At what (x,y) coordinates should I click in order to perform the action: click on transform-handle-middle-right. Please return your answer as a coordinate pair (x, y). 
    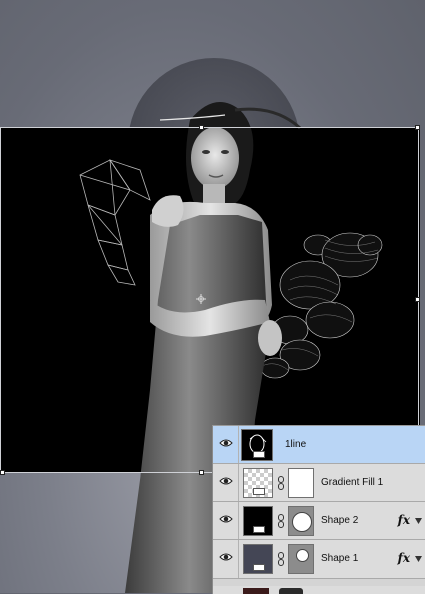
    Looking at the image, I should click on (417, 299).